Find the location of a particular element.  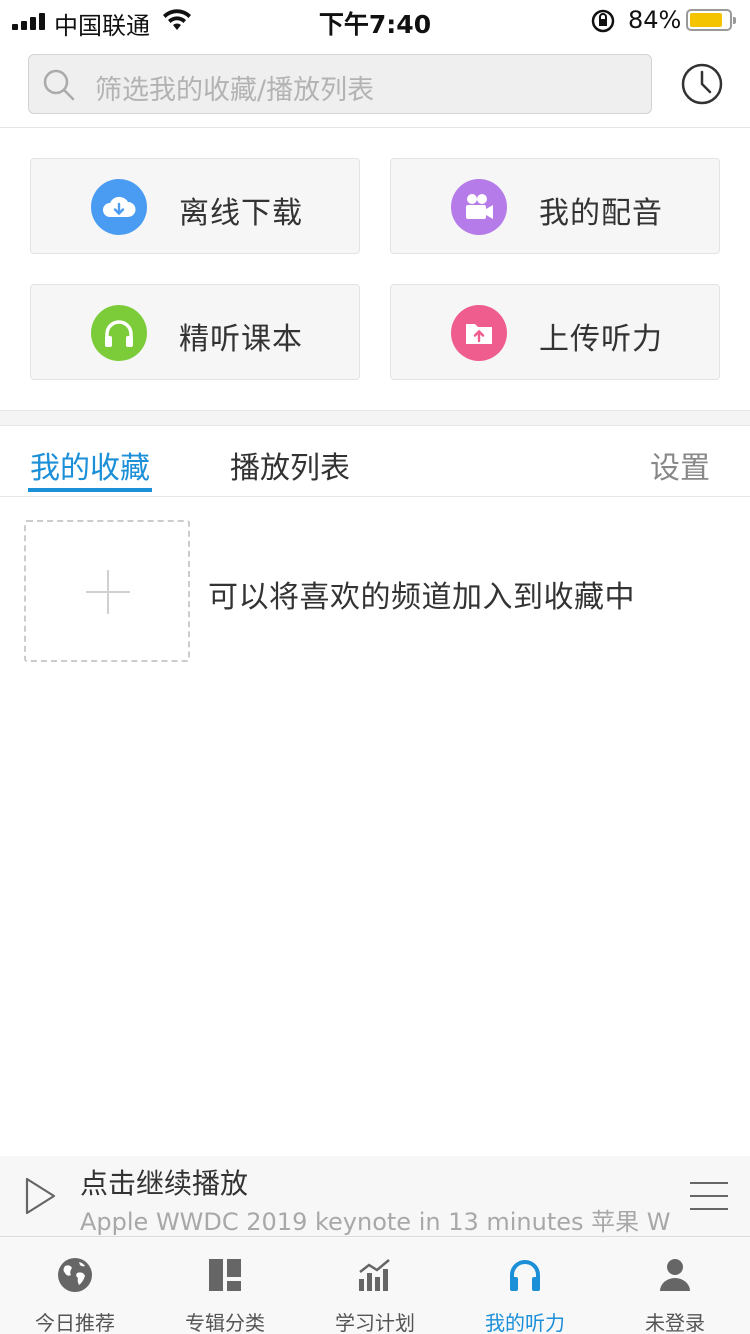

status-bar: 中国联通 下午7:40 84% is located at coordinates (375, 21).